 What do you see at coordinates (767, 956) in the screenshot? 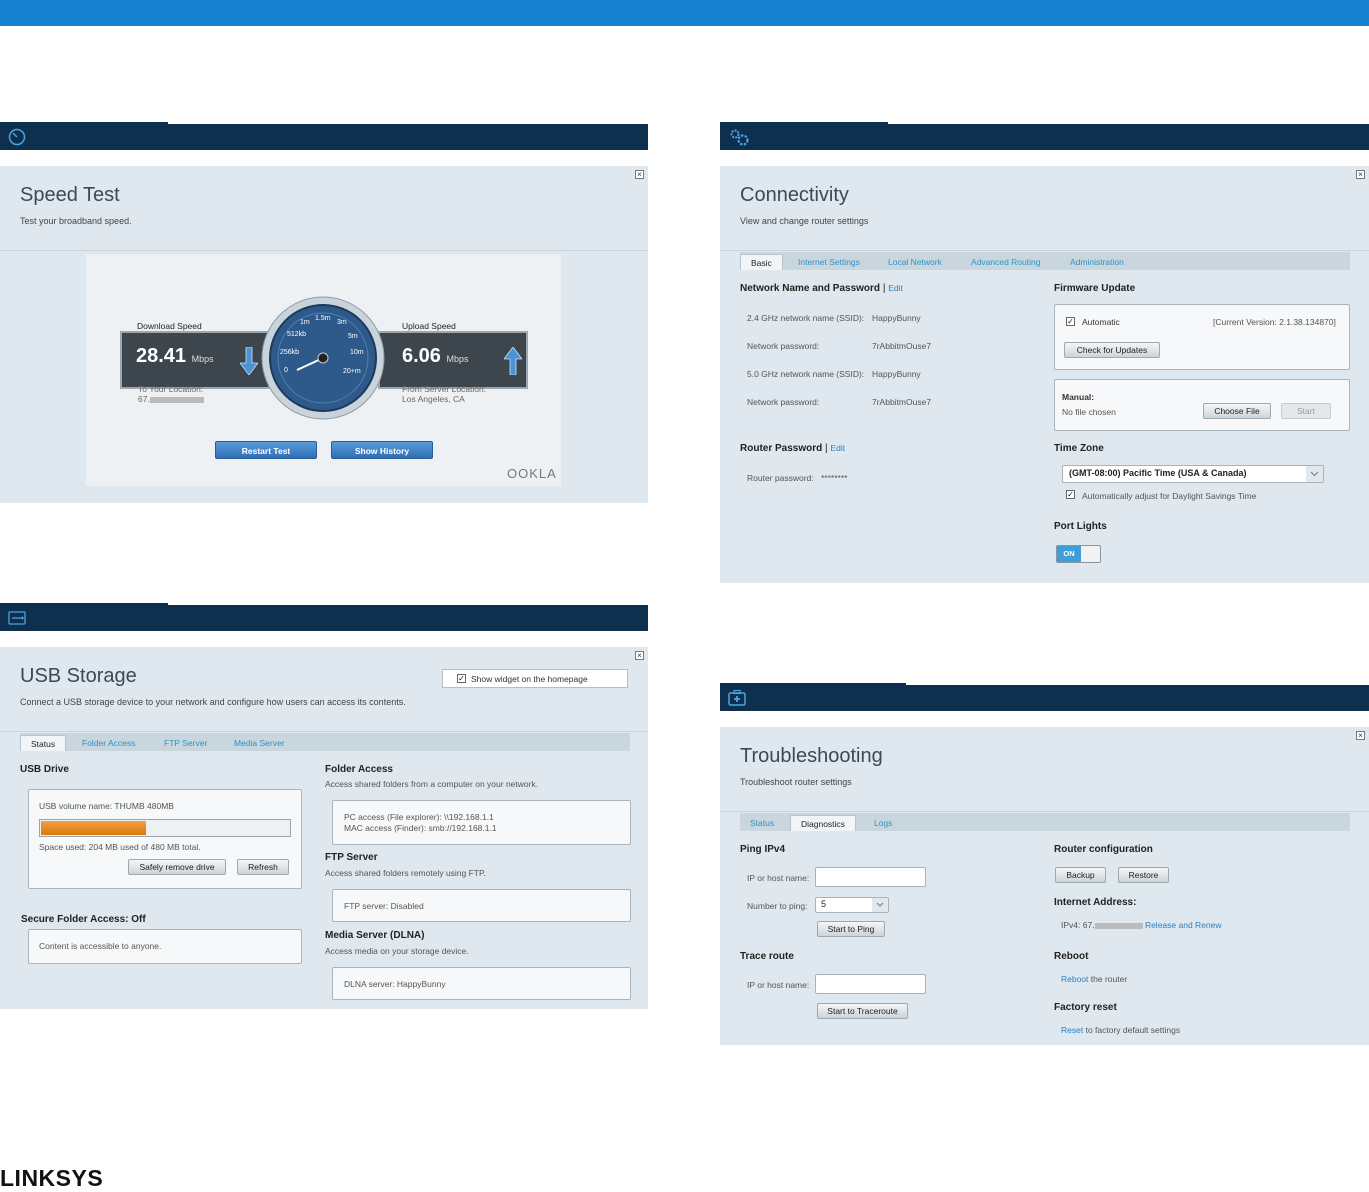
I see `trace-title: Trace route` at bounding box center [767, 956].